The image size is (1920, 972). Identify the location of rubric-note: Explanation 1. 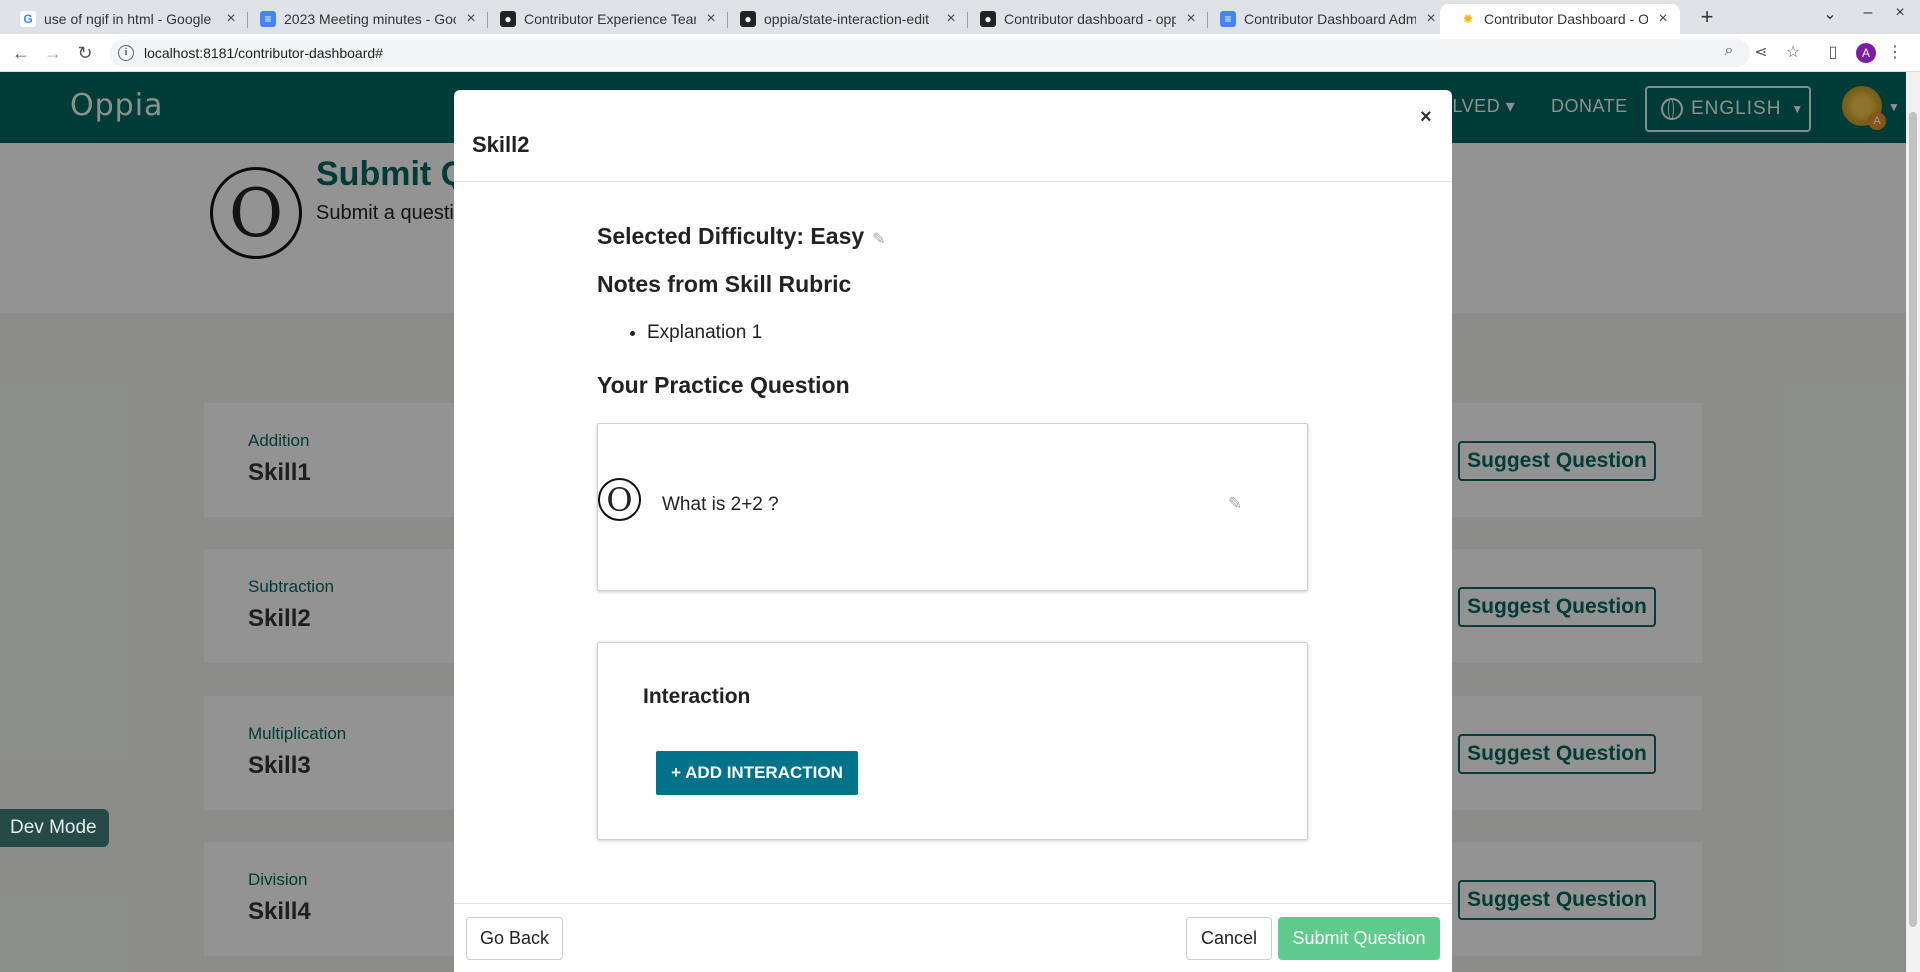
(704, 333).